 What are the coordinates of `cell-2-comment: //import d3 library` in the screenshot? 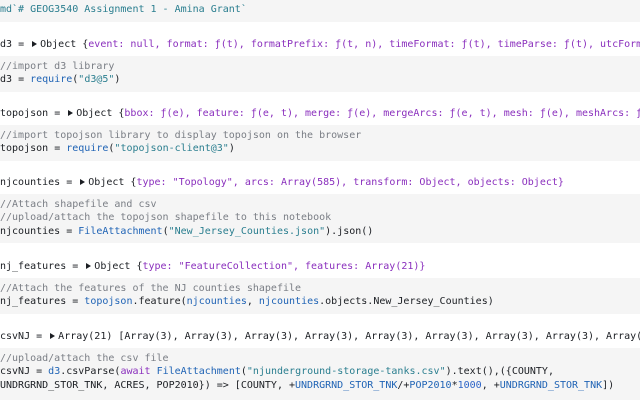 It's located at (57, 66).